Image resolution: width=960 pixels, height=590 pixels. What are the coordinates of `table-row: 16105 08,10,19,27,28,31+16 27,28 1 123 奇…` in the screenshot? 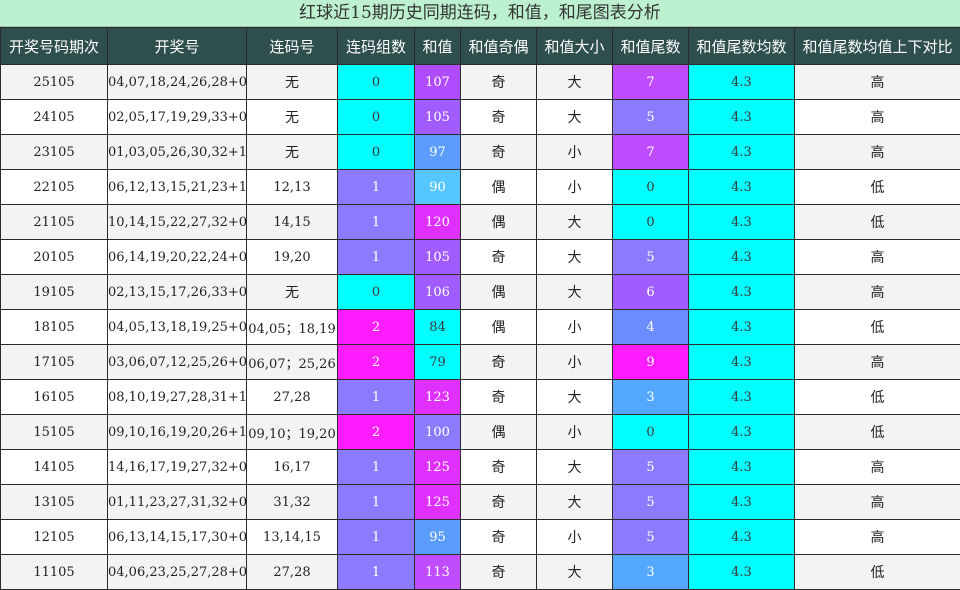 It's located at (480, 397).